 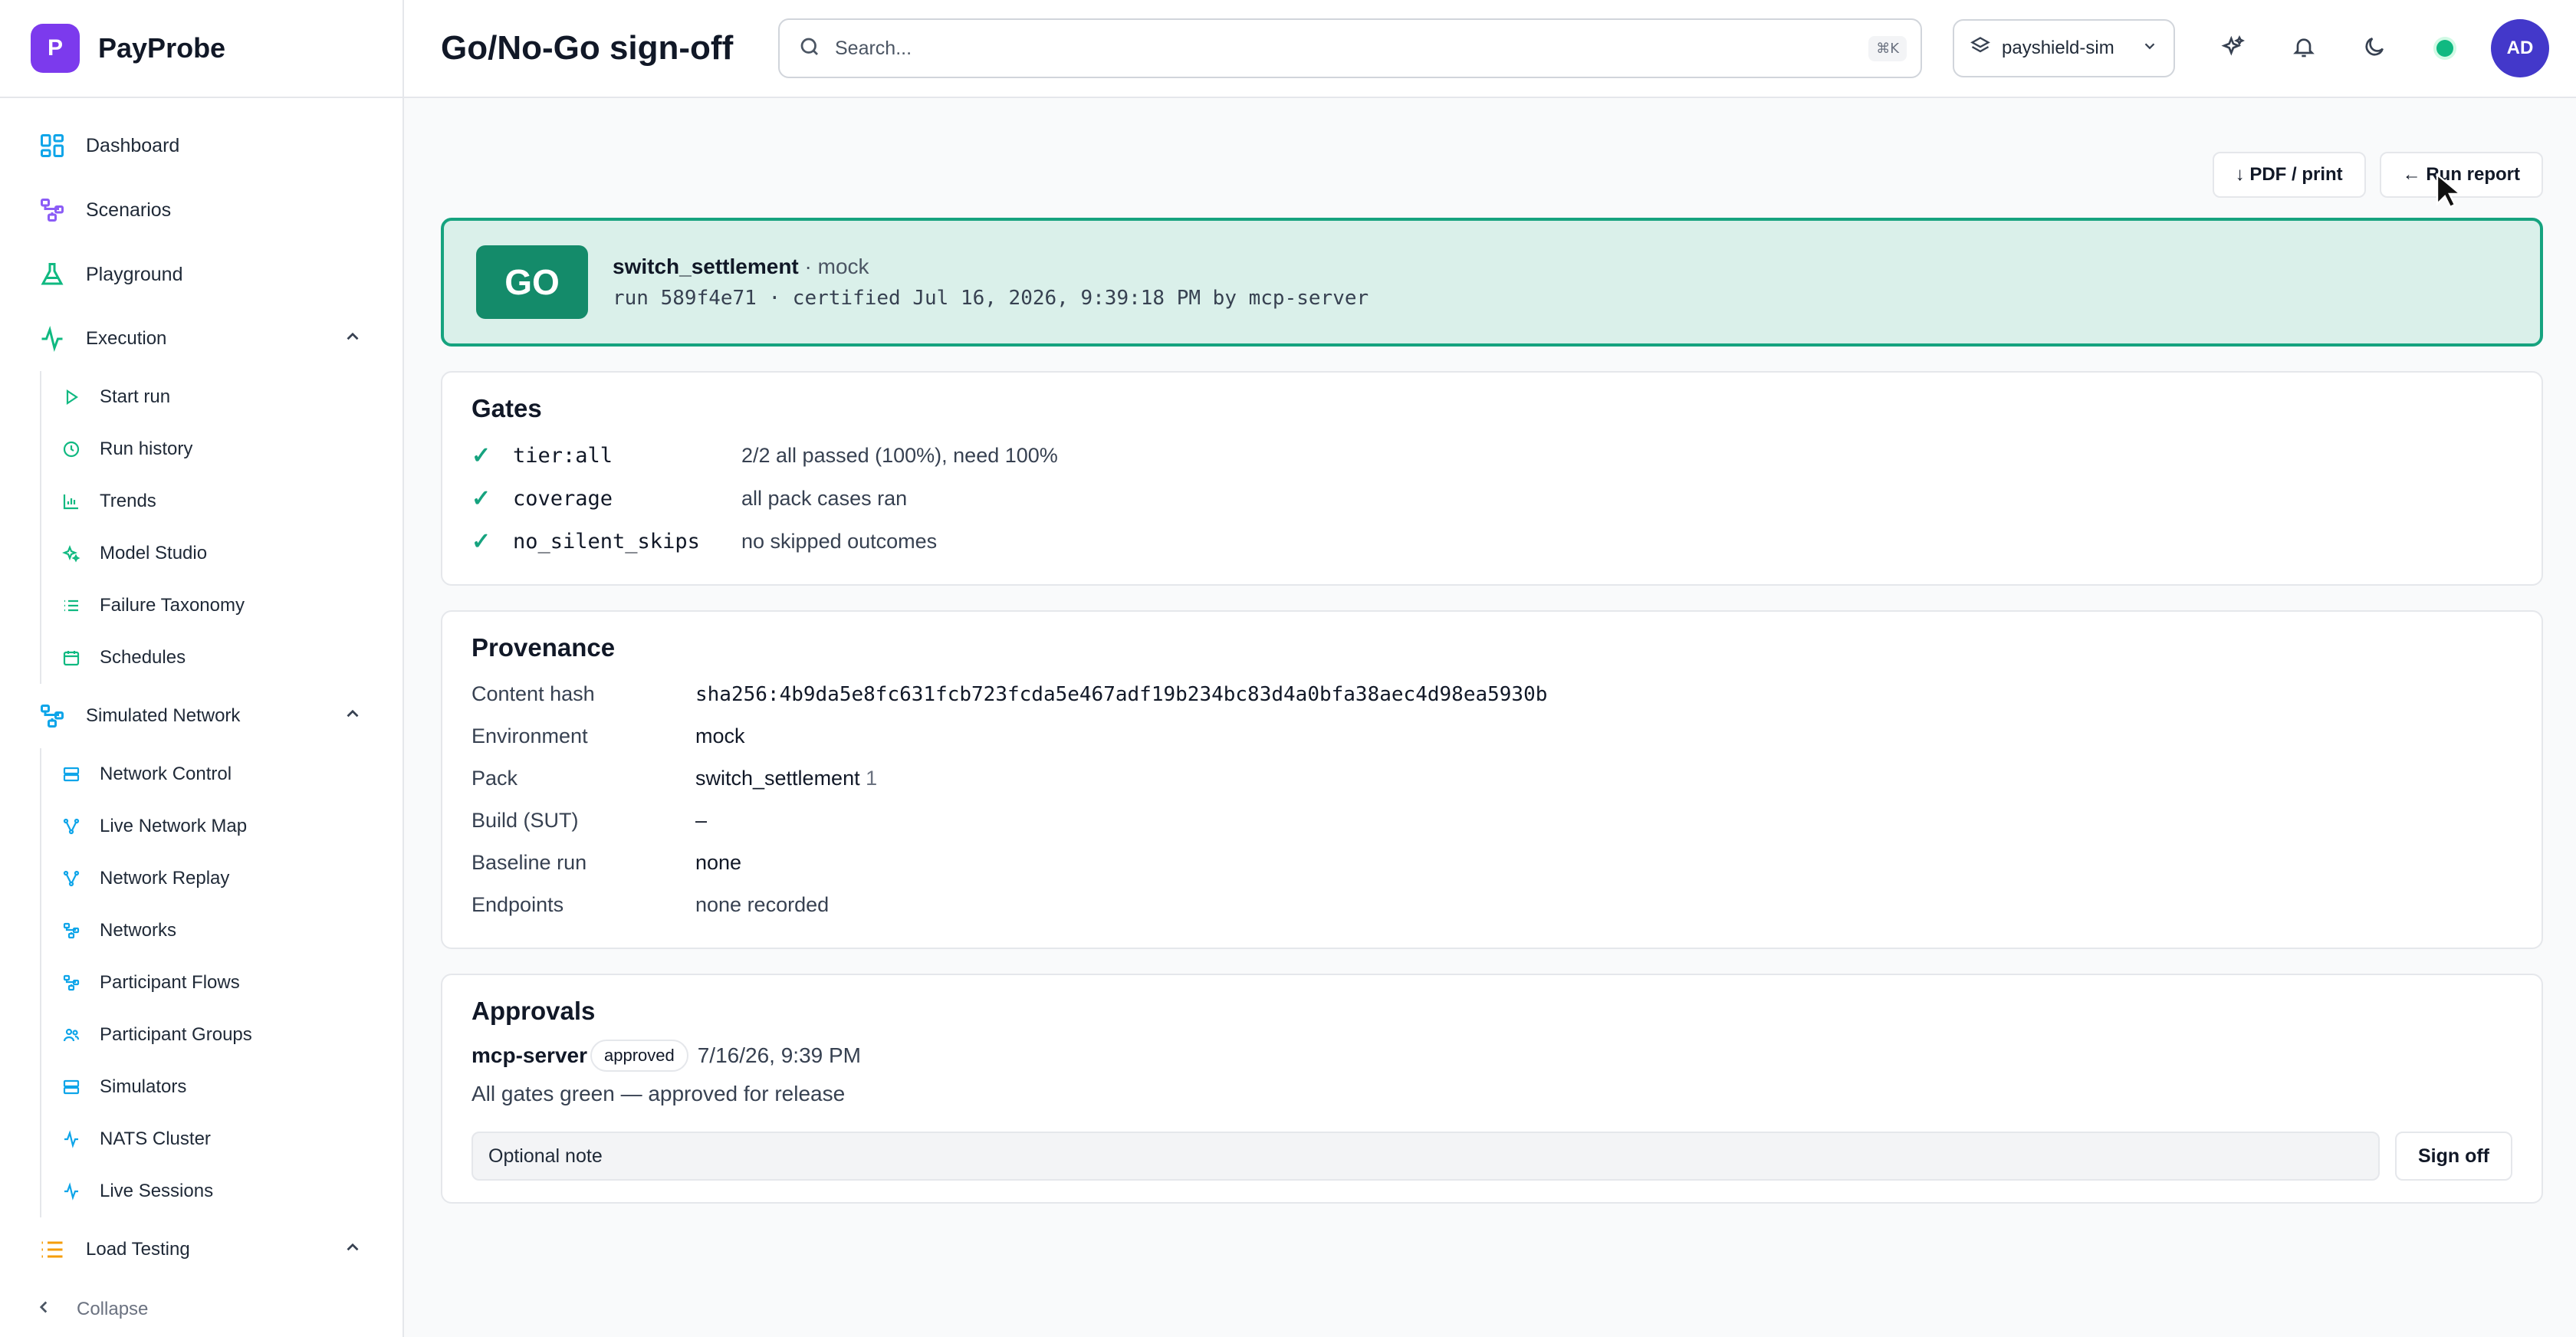 I want to click on sidebar-item-participant-flows: Participant Flows, so click(x=222, y=983).